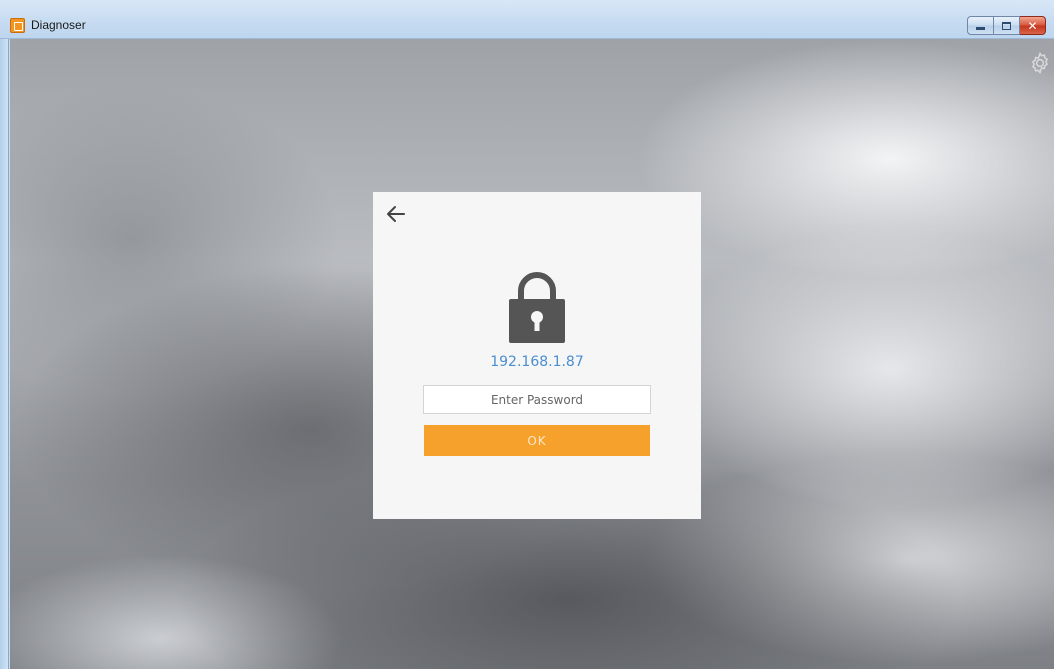  What do you see at coordinates (537, 399) in the screenshot?
I see `password-input` at bounding box center [537, 399].